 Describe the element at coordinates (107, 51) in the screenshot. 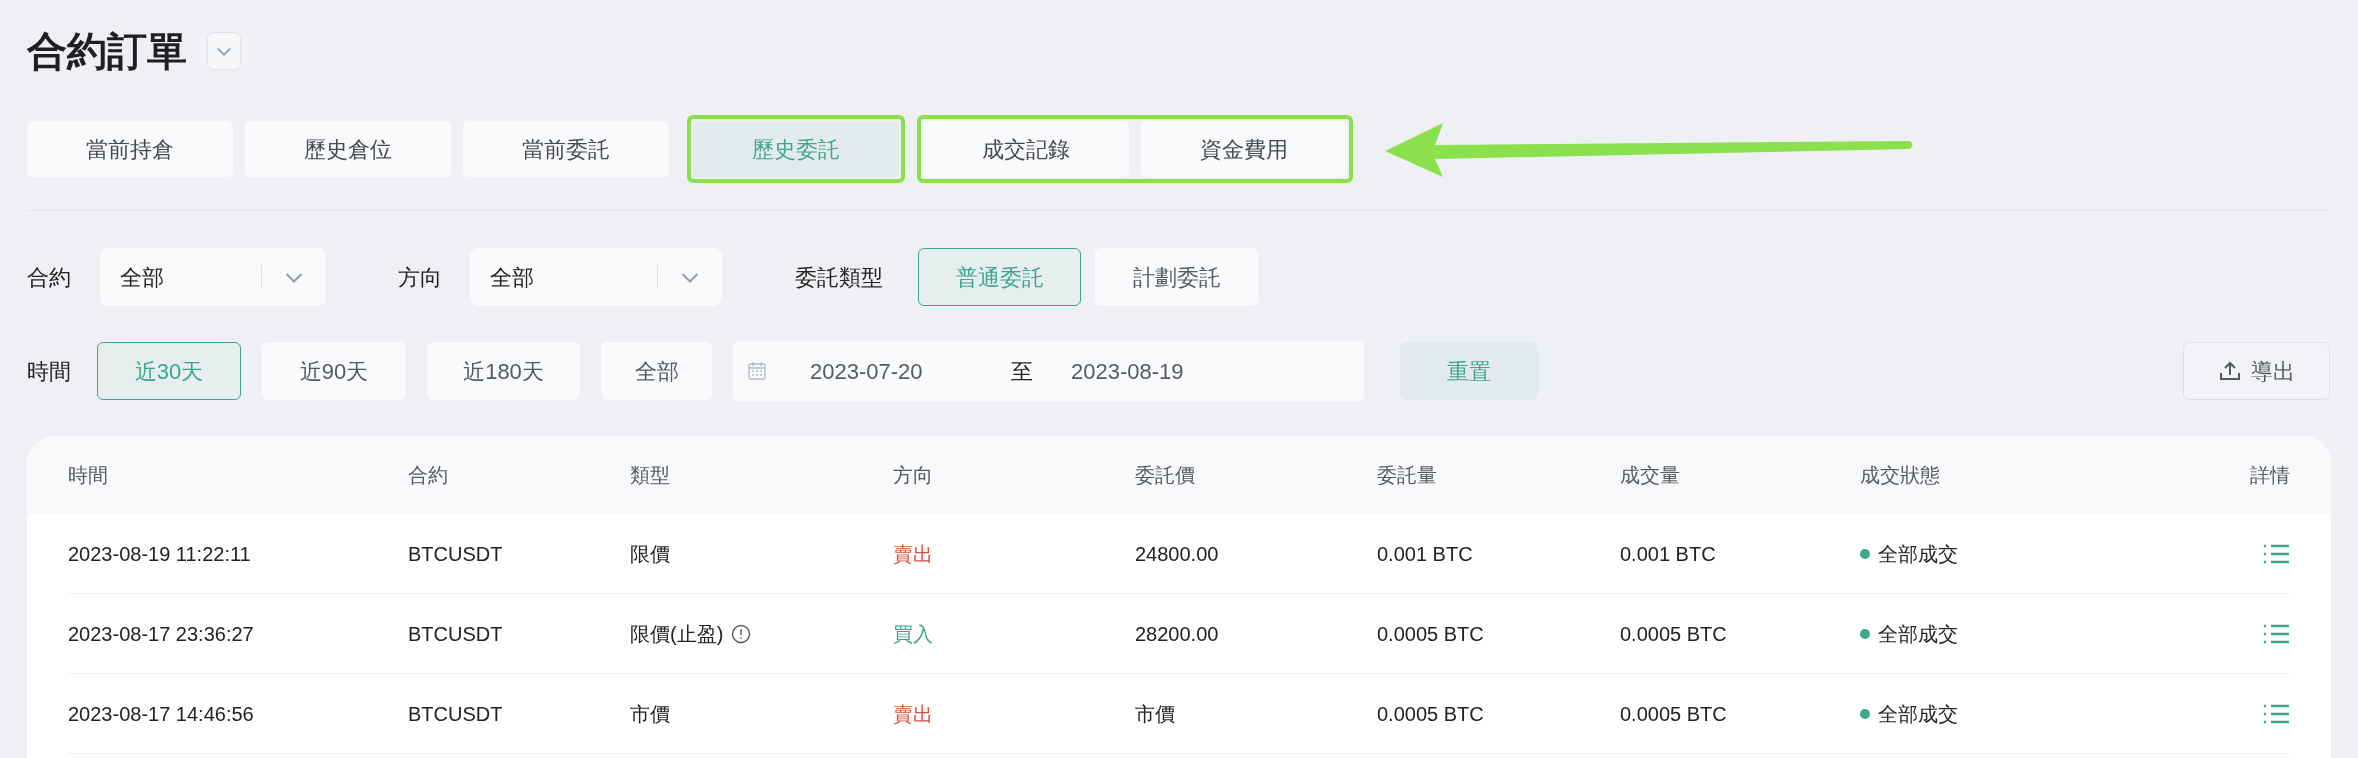

I see `page-title: 合約訂單` at that location.